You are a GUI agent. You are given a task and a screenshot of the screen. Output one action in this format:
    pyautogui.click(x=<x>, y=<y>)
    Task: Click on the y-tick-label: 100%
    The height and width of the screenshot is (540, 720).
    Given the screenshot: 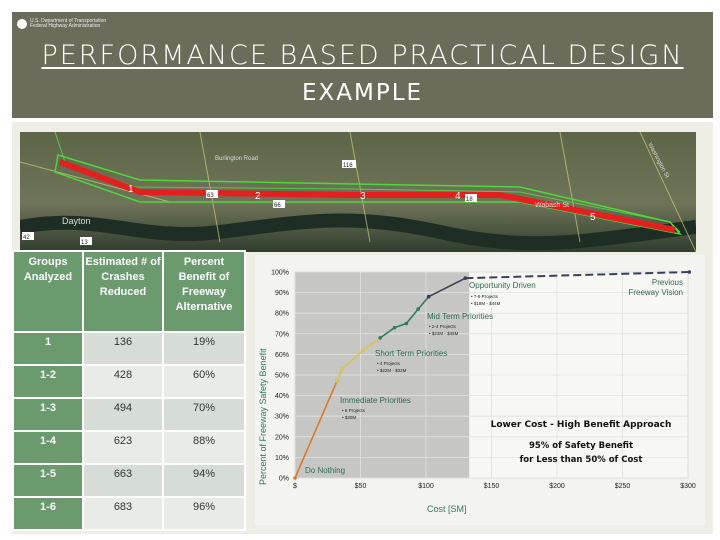 What is the action you would take?
    pyautogui.click(x=280, y=273)
    